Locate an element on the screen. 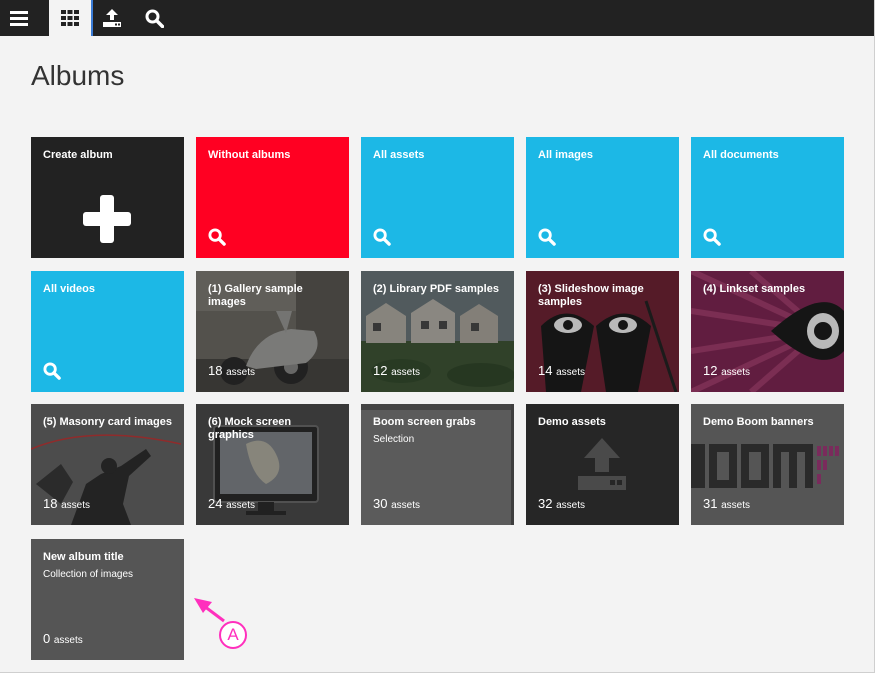  search-button is located at coordinates (154, 18).